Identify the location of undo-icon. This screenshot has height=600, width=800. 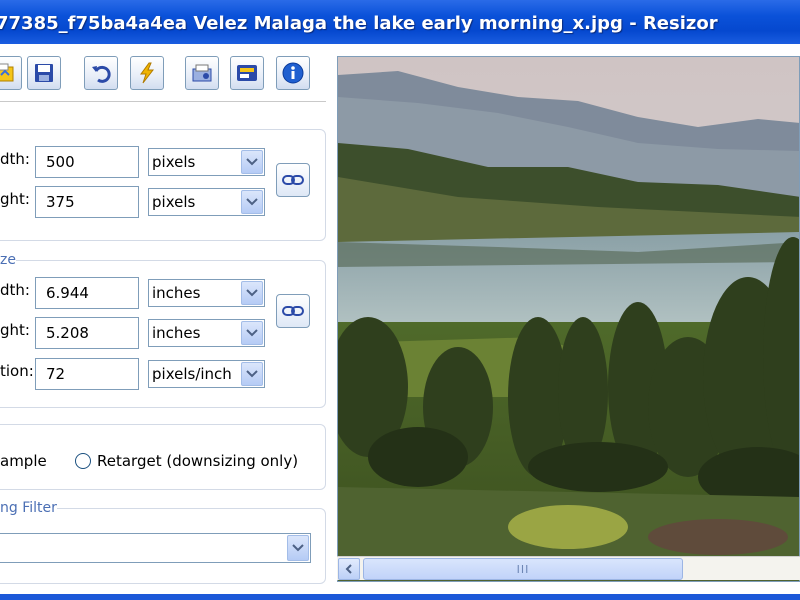
(101, 74).